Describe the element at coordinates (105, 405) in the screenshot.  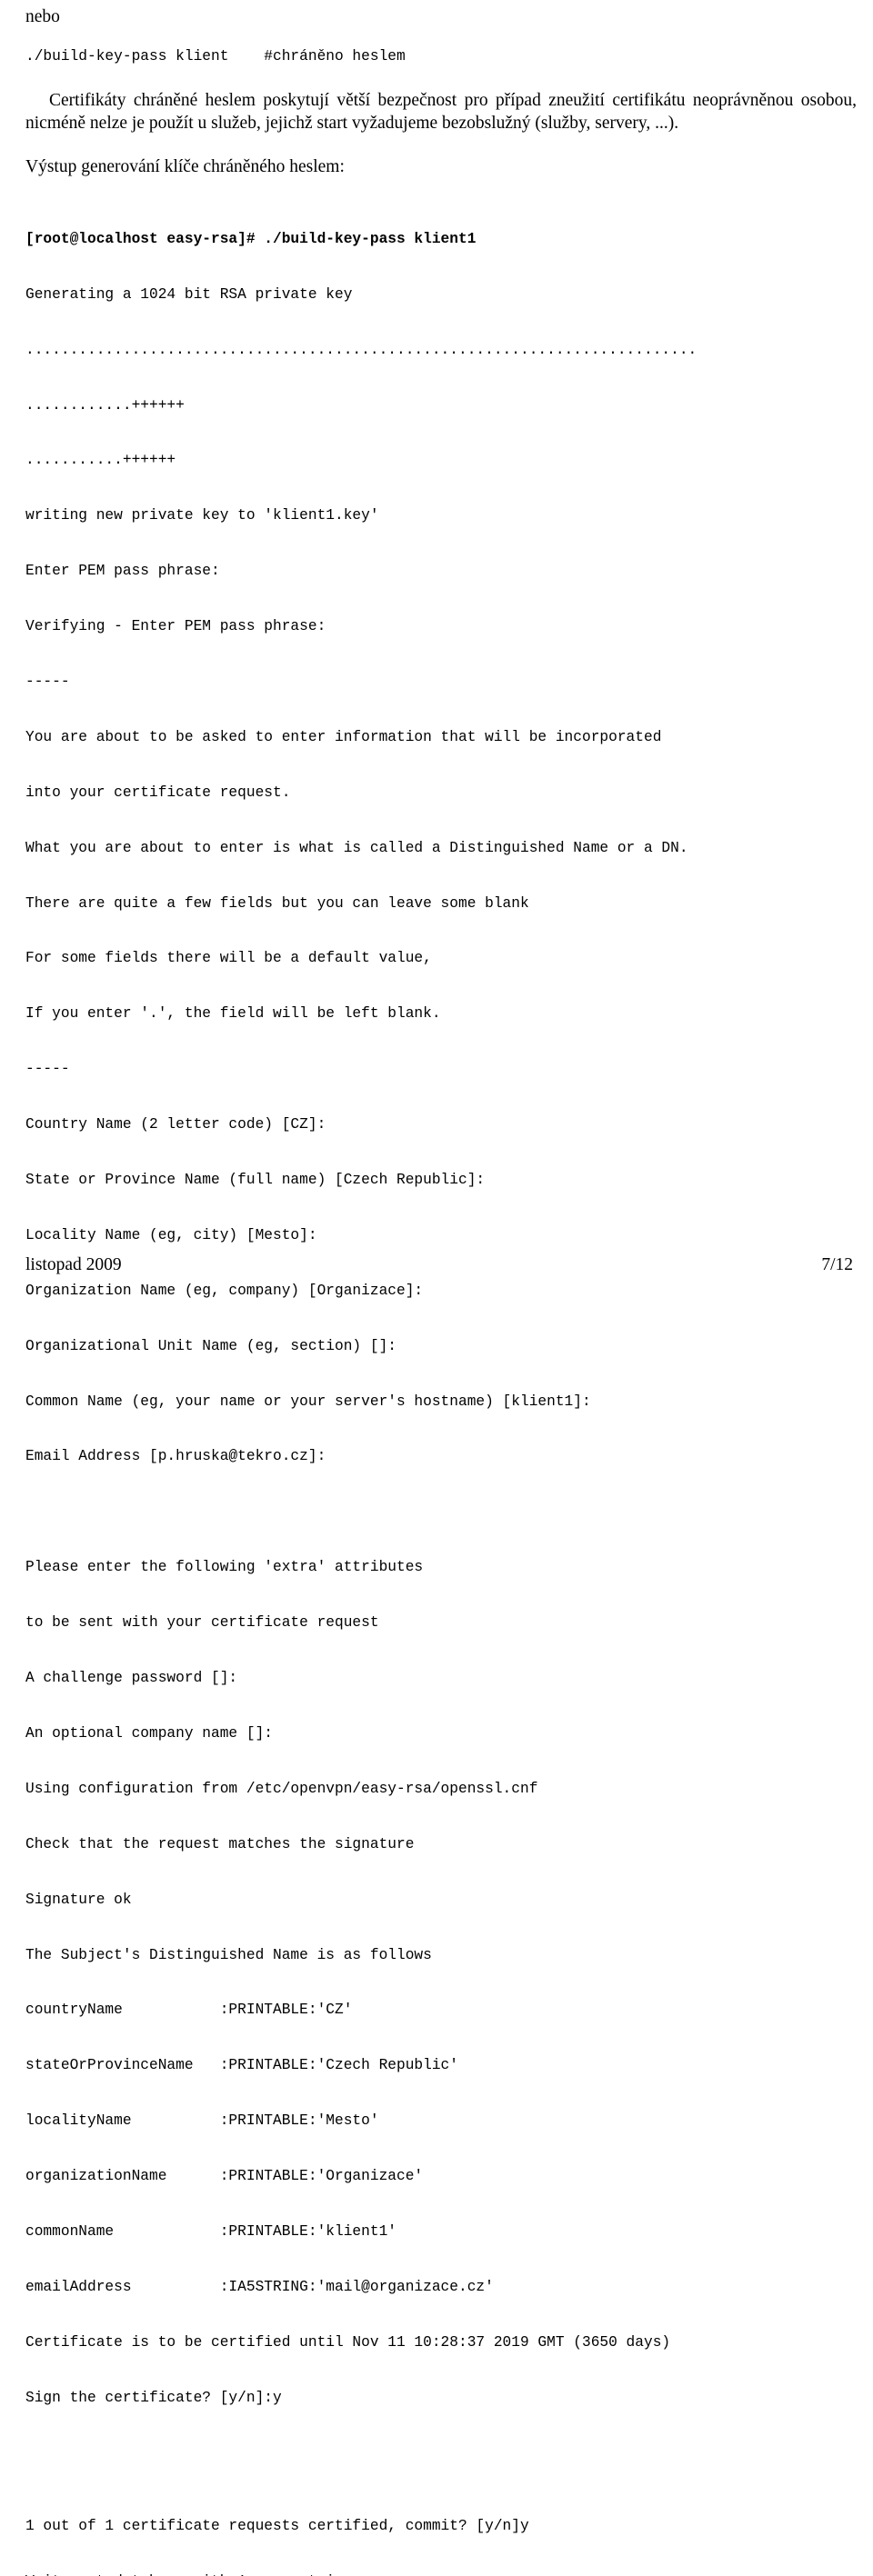
I see `terminal-line: ............++++++` at that location.